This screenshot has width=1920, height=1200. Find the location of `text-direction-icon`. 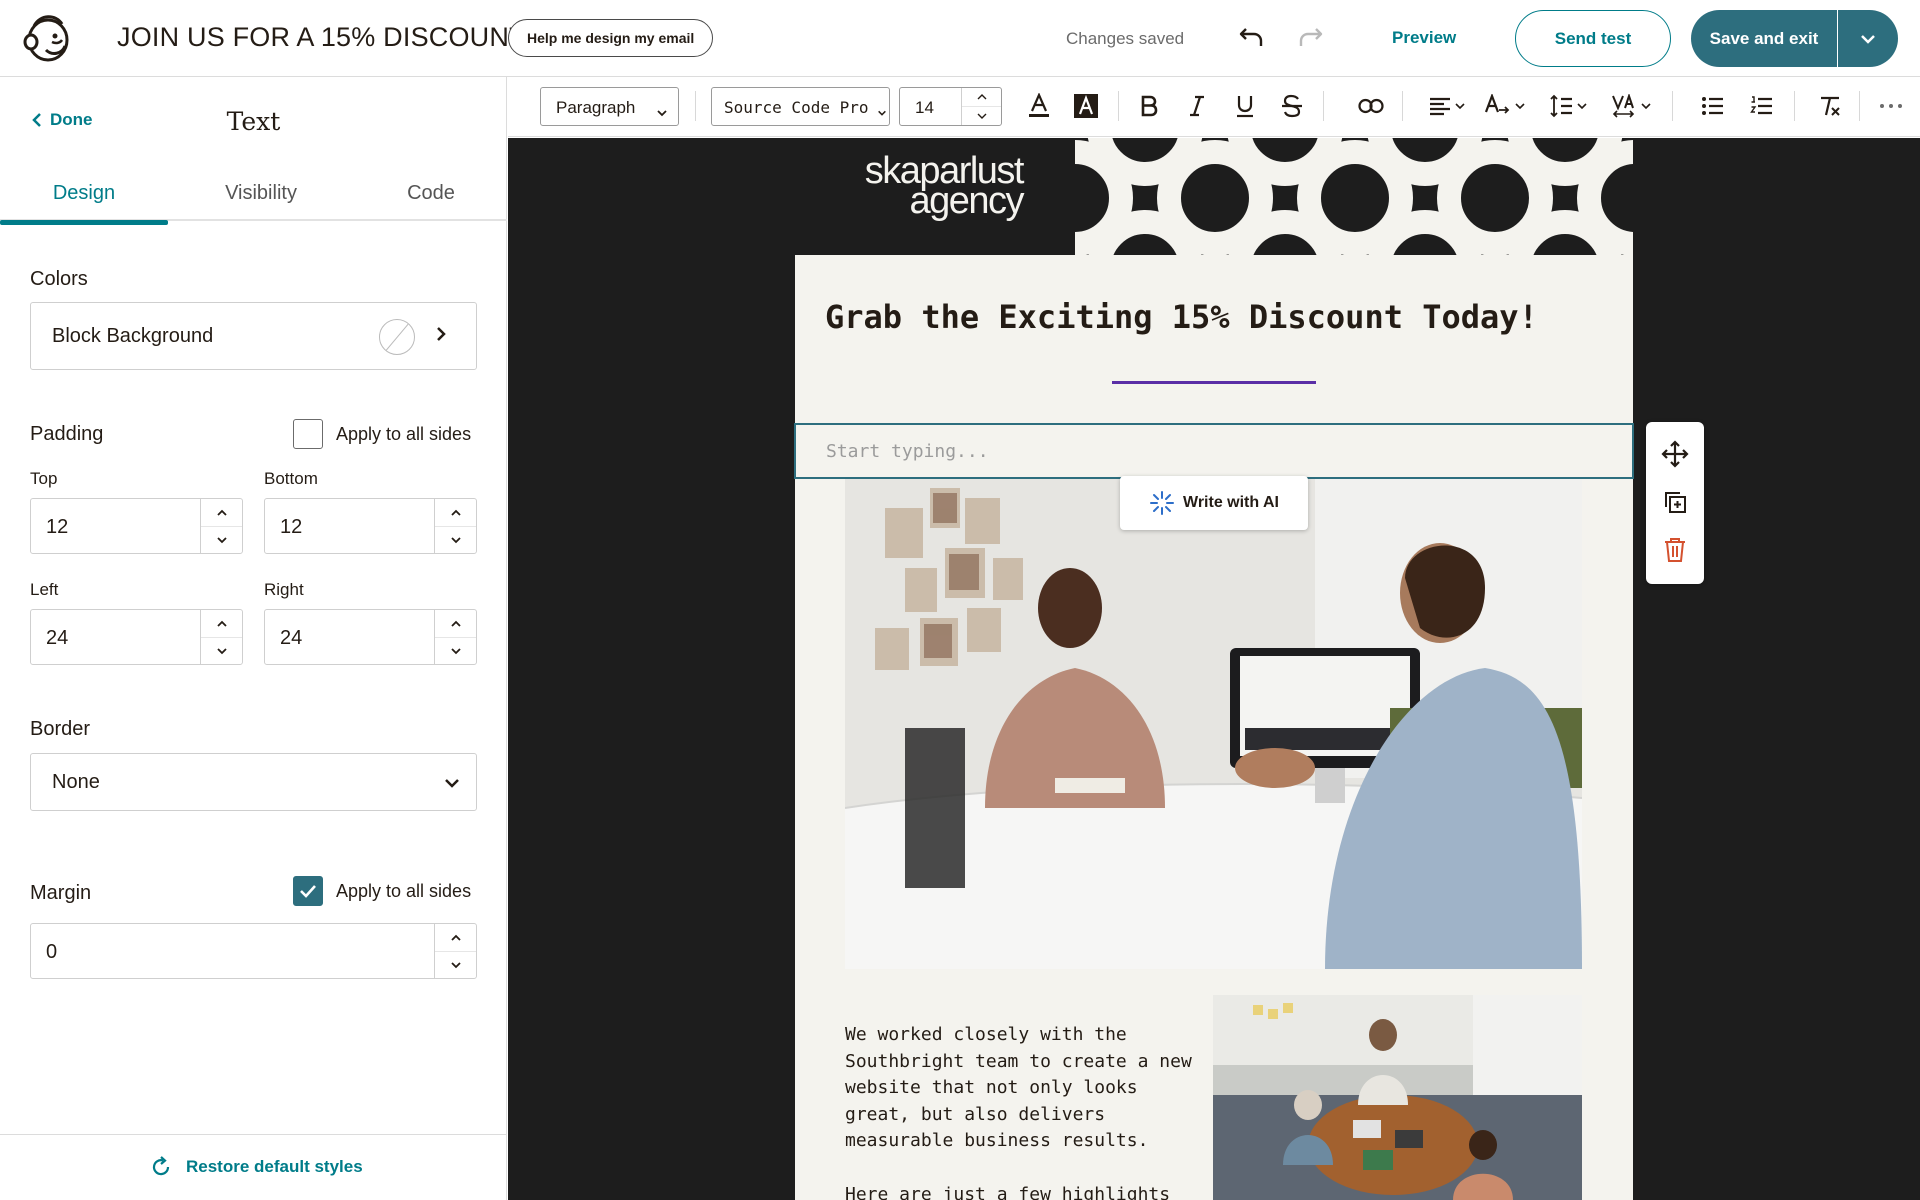

text-direction-icon is located at coordinates (1506, 106).